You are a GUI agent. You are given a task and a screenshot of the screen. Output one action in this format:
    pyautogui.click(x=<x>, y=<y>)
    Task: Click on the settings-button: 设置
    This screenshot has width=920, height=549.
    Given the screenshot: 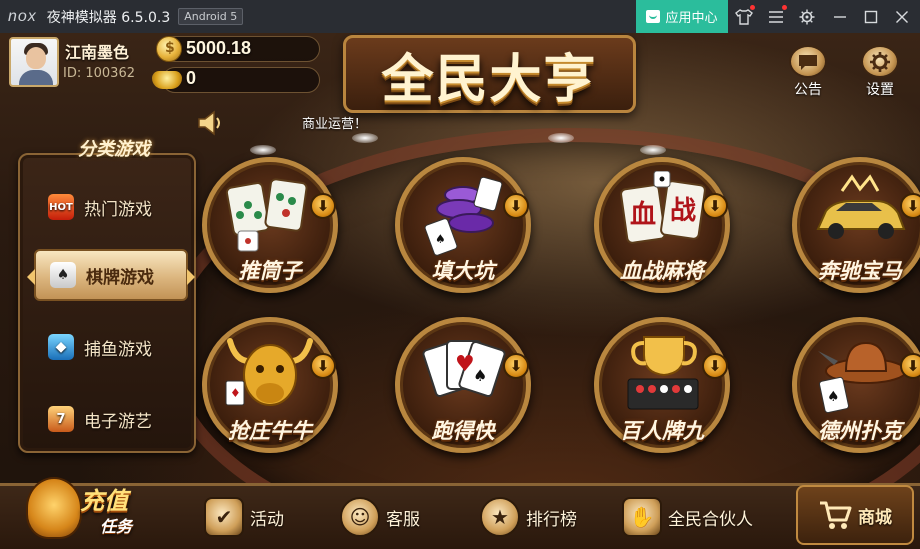 What is the action you would take?
    pyautogui.click(x=880, y=72)
    